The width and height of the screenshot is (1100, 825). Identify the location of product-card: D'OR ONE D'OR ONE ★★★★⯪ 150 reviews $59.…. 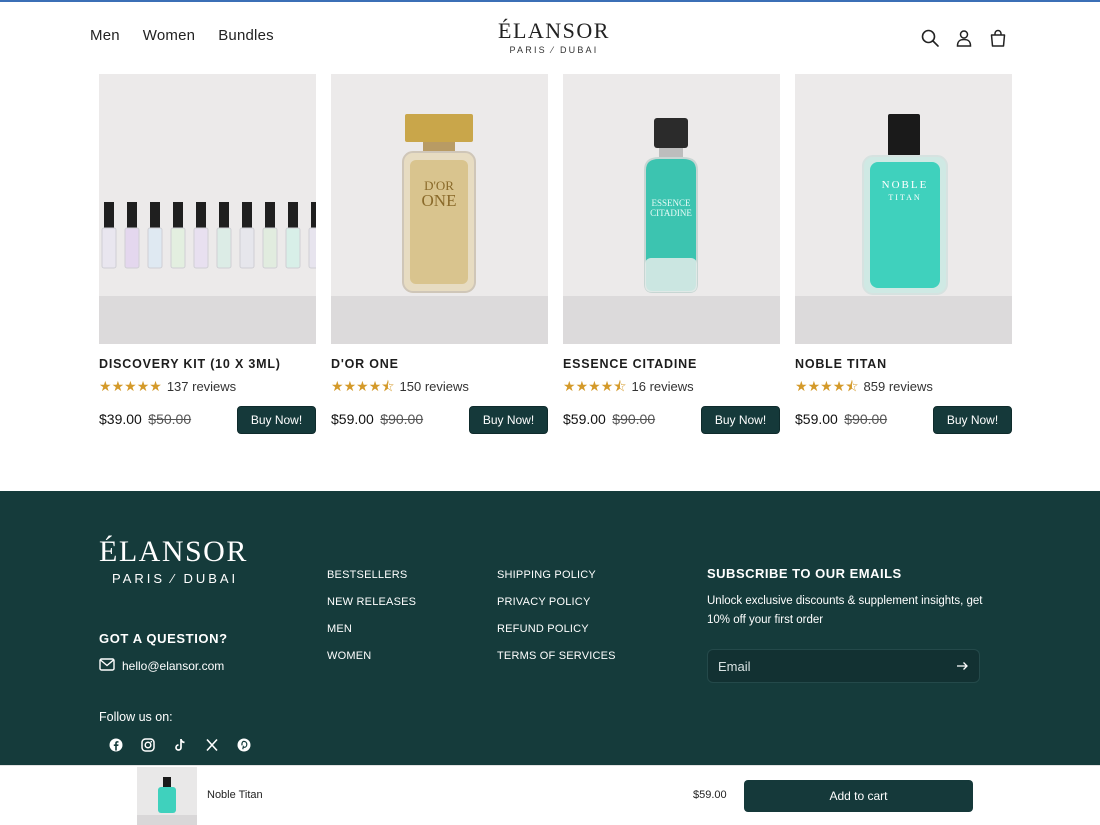
(439, 254).